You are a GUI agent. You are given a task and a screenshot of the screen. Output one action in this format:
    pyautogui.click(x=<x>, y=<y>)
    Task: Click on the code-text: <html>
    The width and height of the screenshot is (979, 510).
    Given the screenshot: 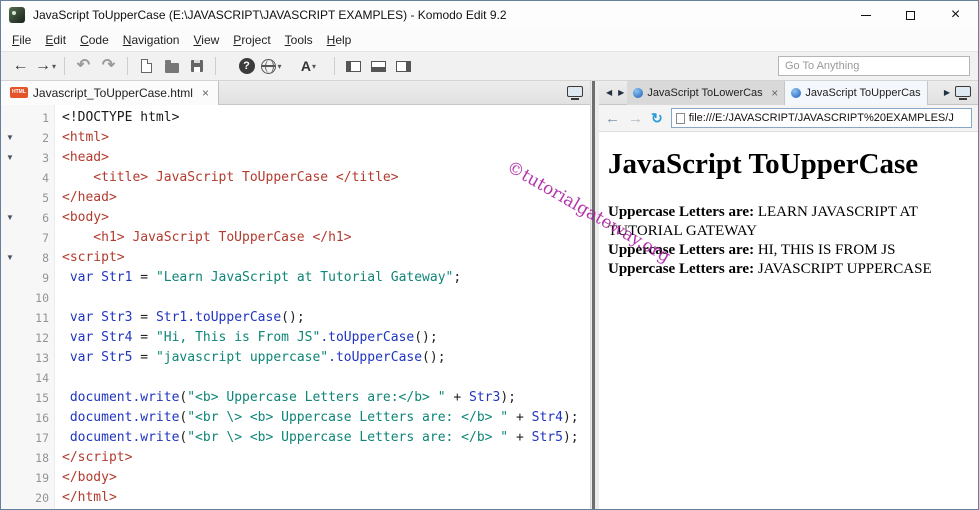 What is the action you would take?
    pyautogui.click(x=85, y=137)
    